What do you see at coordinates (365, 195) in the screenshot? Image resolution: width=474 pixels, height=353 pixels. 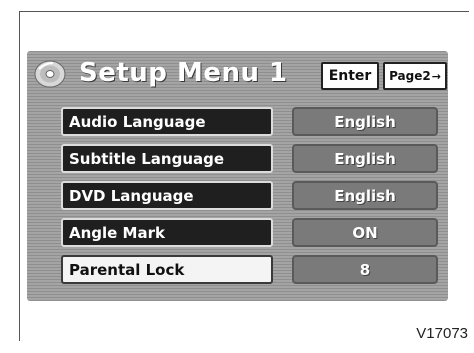 I see `dvd-language-value: English` at bounding box center [365, 195].